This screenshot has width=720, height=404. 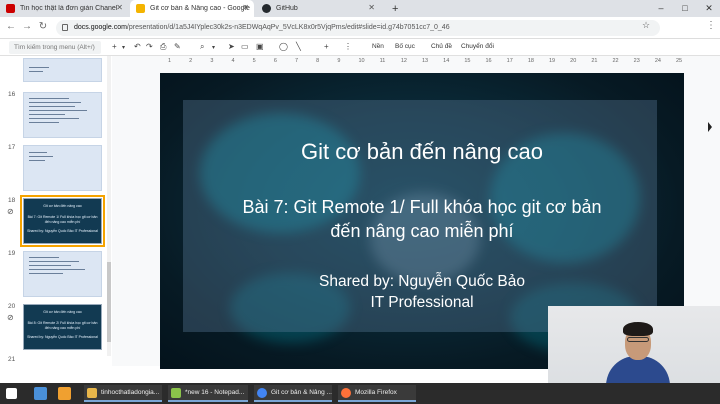 I want to click on text-box-icon: ▭, so click(x=245, y=46).